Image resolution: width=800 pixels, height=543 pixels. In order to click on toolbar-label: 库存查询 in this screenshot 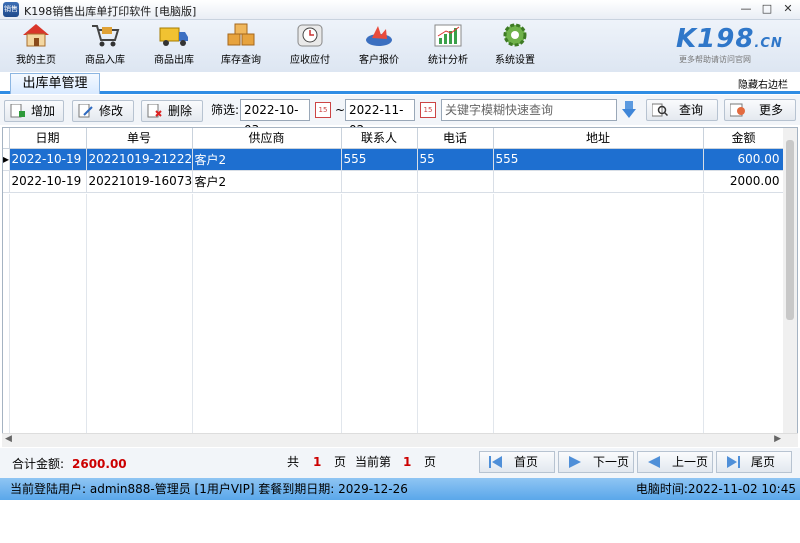, I will do `click(241, 60)`.